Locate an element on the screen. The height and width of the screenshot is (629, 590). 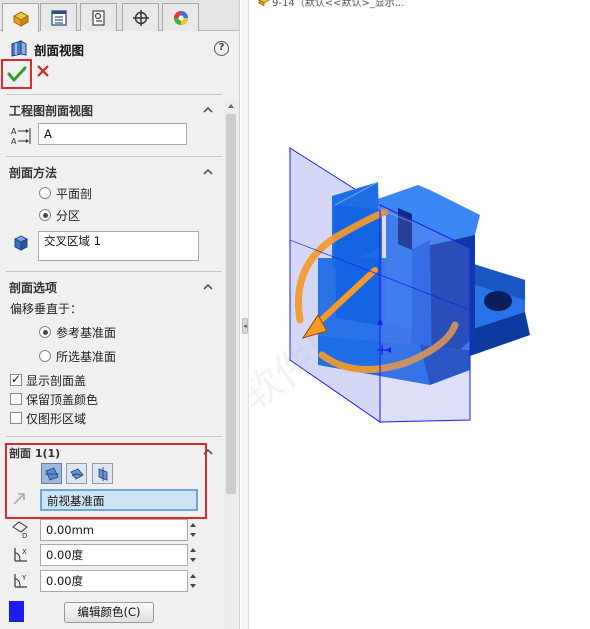
rotate-y-icon: Y is located at coordinates (20, 581).